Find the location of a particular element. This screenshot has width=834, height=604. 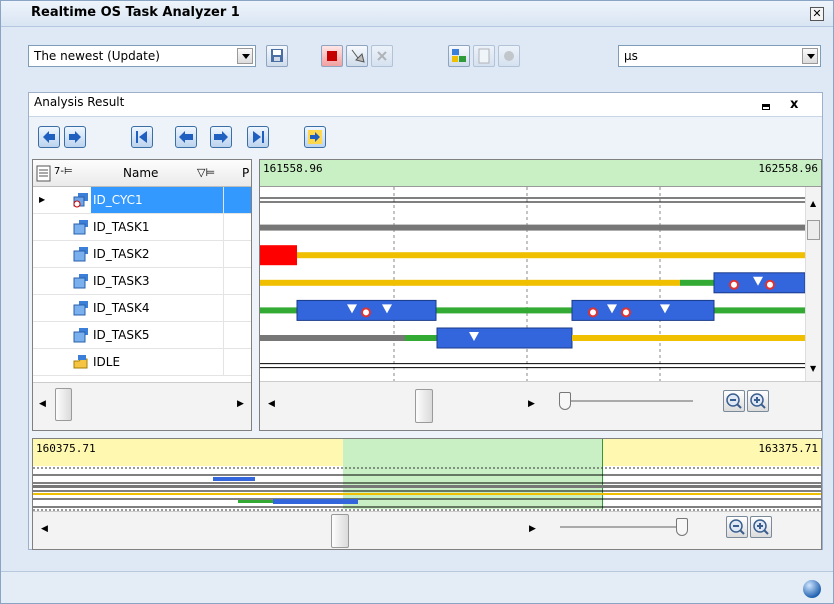

list-horizontal-scrollbar: ◀ ▶ is located at coordinates (142, 406).